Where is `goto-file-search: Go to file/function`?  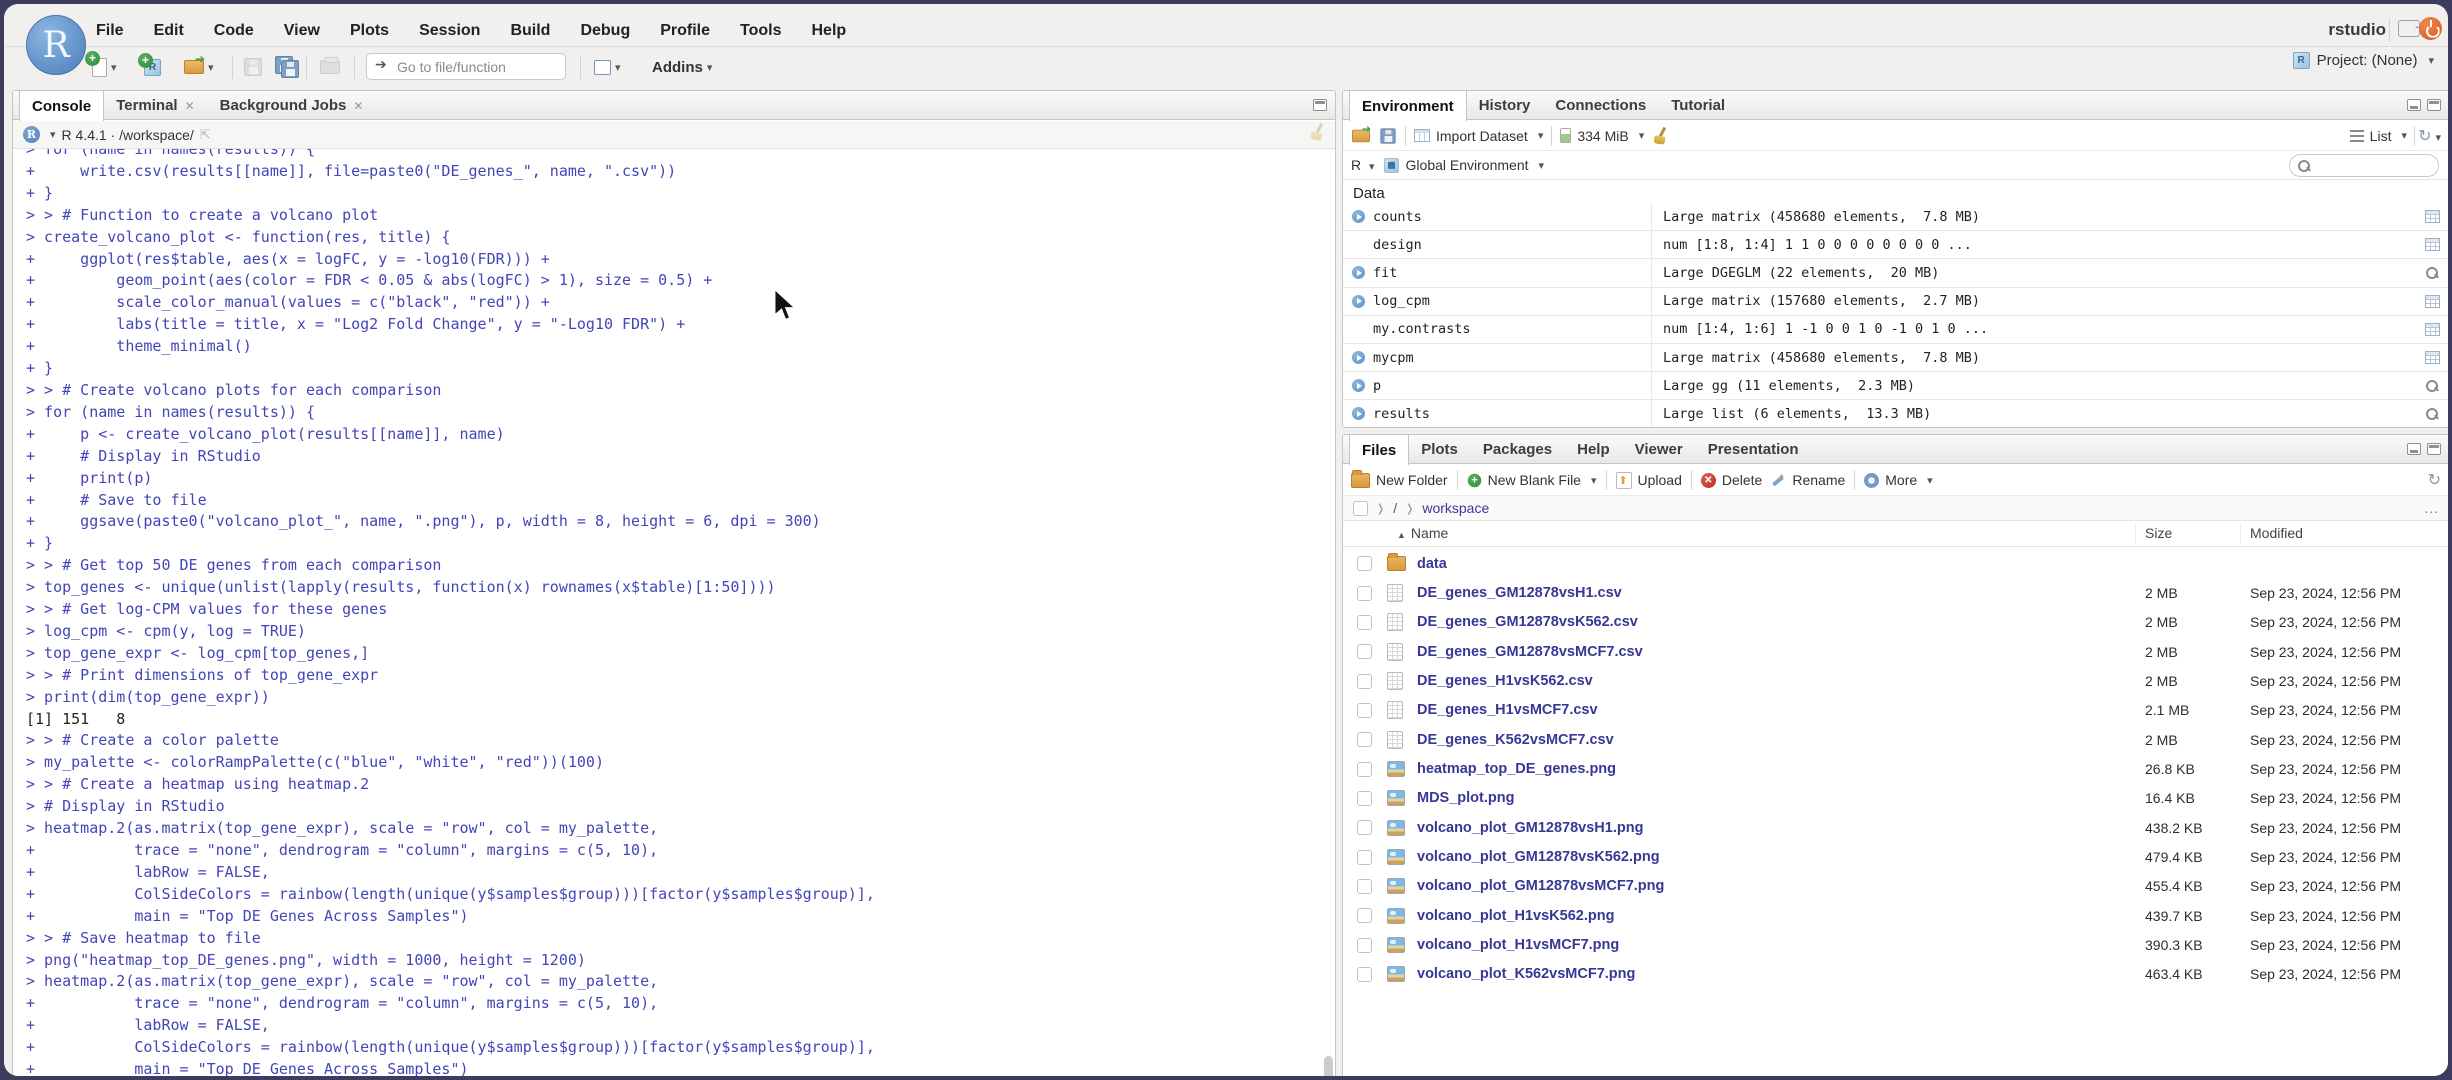
goto-file-search: Go to file/function is located at coordinates (466, 66).